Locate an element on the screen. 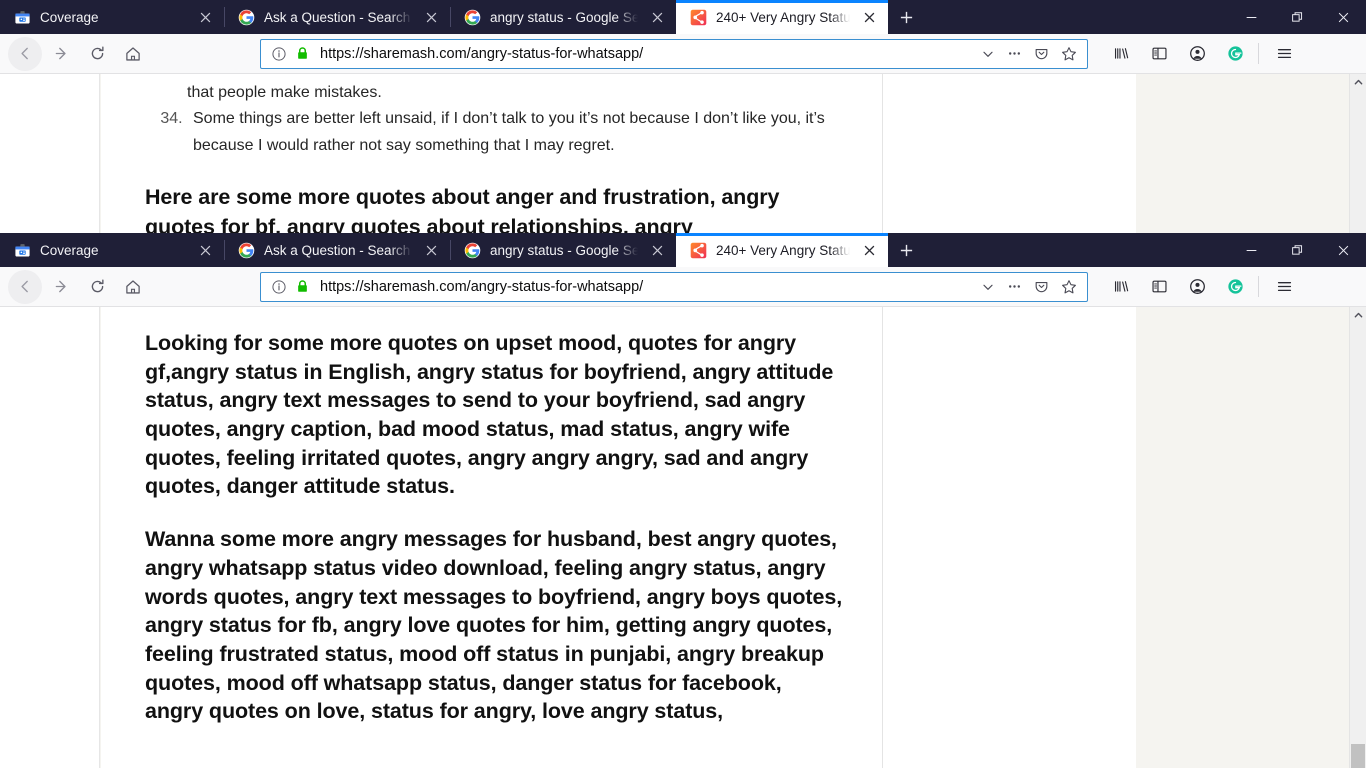 The width and height of the screenshot is (1366, 768). vertical-scrollbar-top is located at coordinates (1357, 153).